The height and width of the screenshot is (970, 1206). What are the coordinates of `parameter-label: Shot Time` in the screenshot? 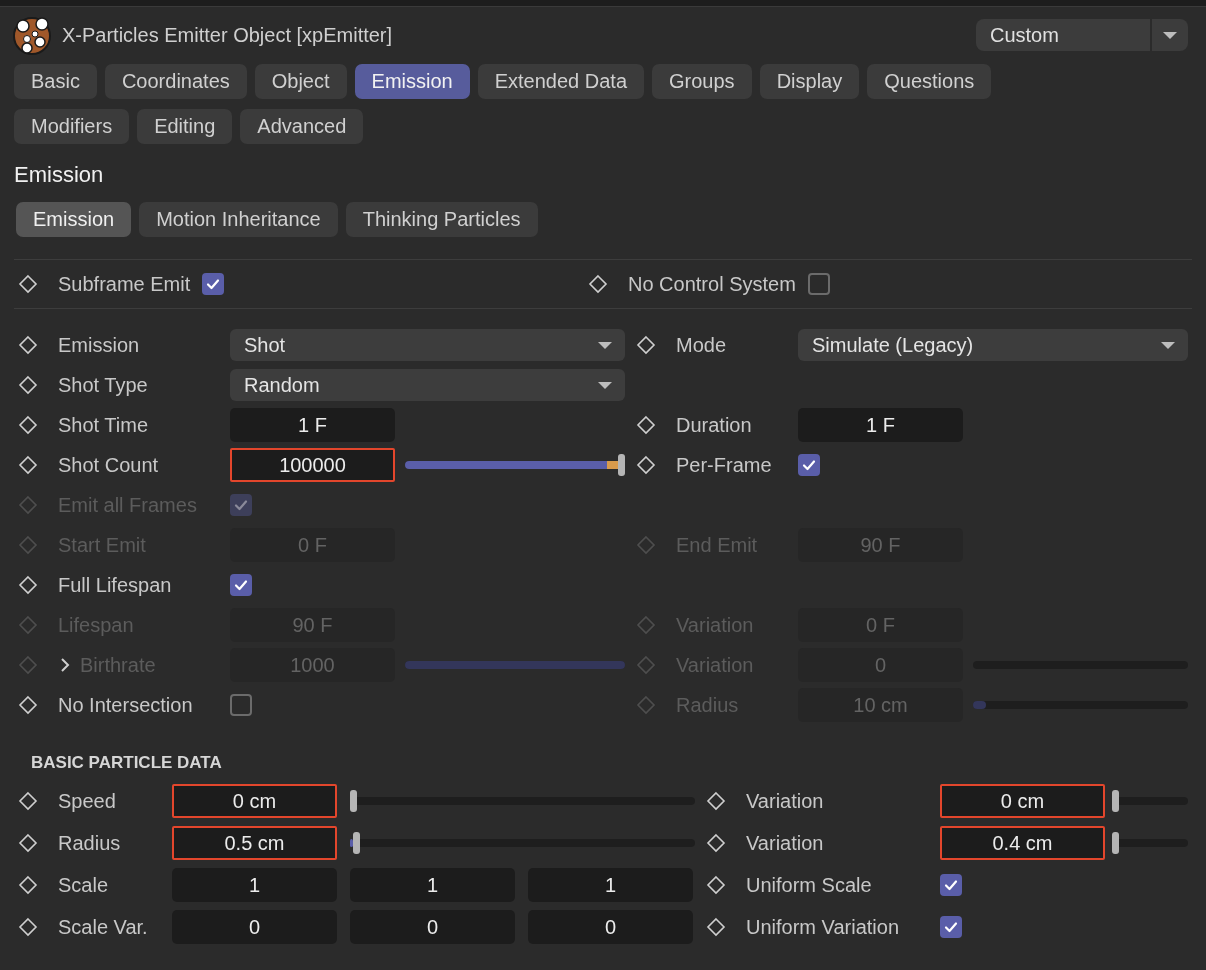 It's located at (104, 425).